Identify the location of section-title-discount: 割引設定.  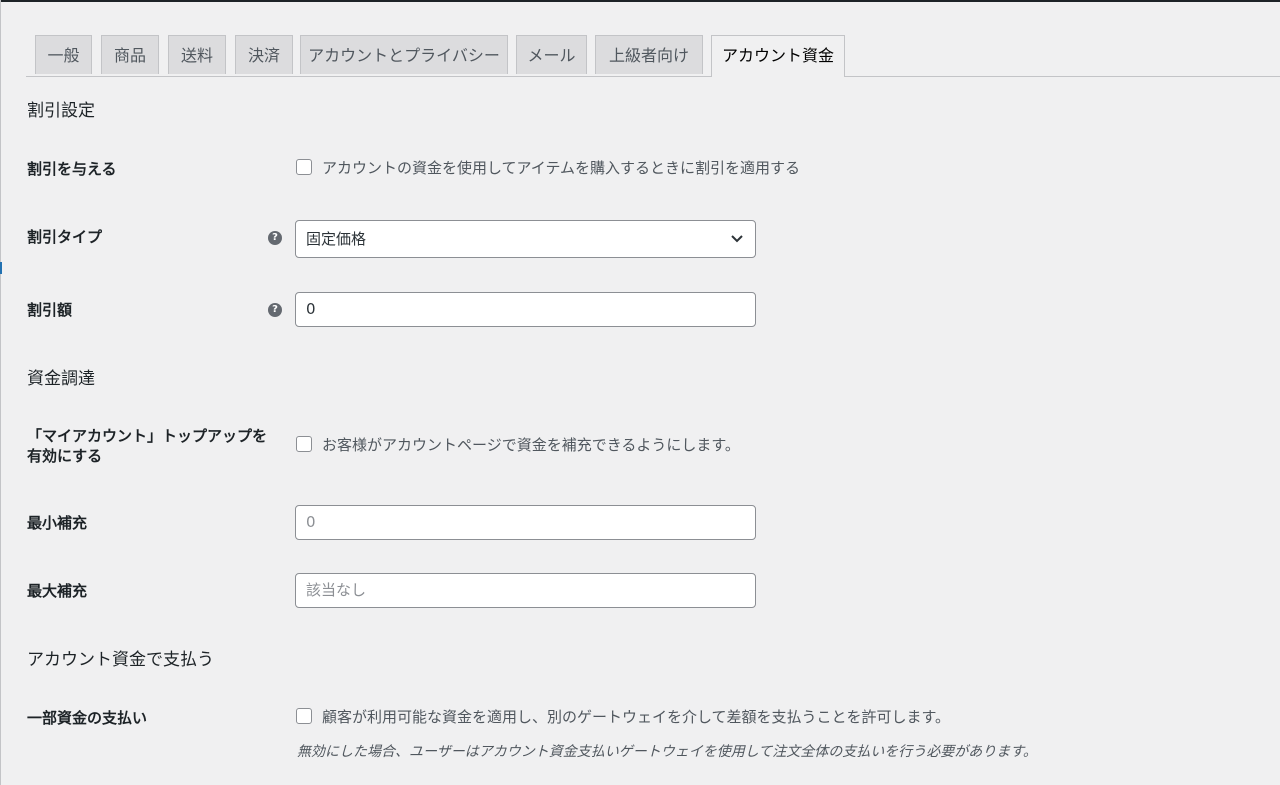
(61, 111).